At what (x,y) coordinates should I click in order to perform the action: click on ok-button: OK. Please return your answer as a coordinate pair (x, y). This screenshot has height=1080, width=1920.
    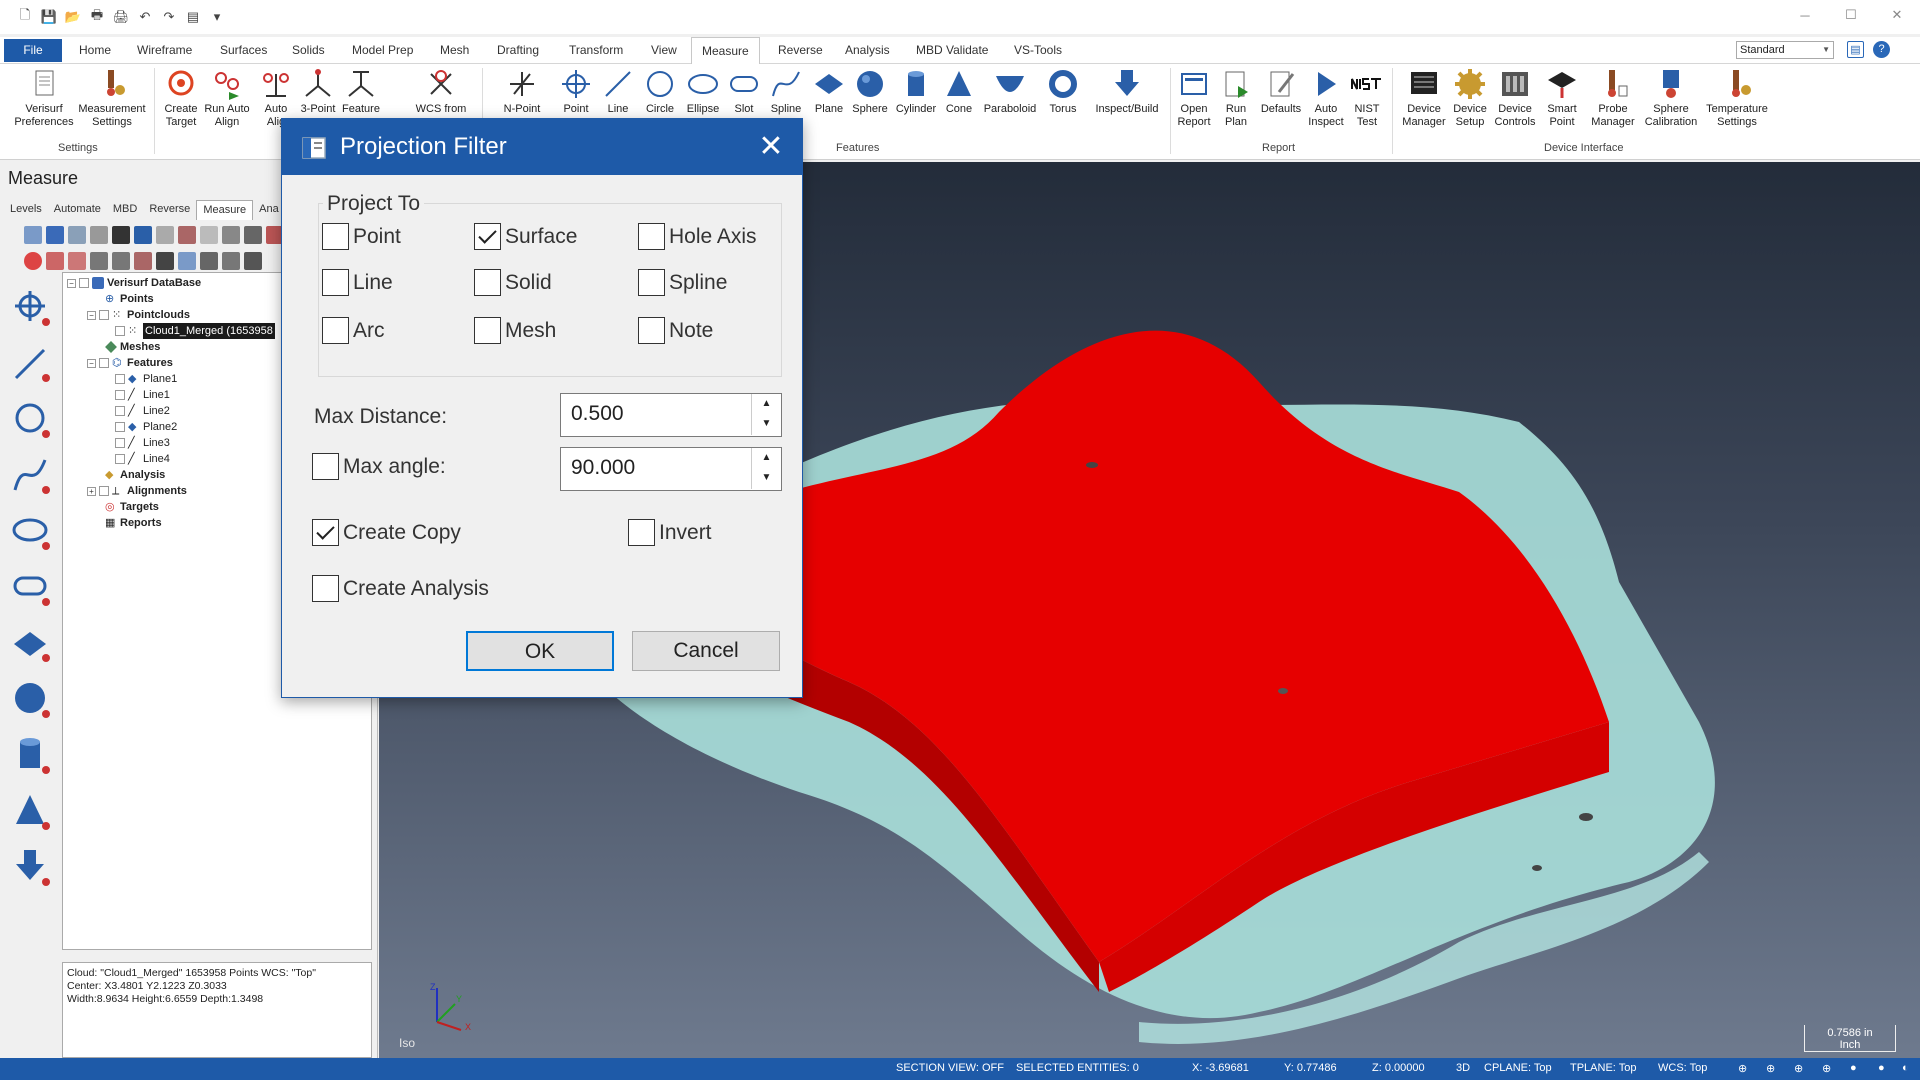
    Looking at the image, I should click on (540, 651).